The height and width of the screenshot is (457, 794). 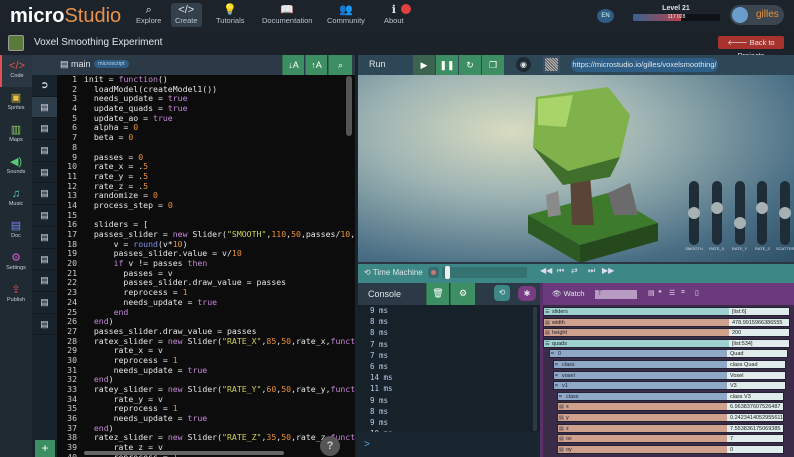 I want to click on watch-row: ⌗ class class Quad, so click(x=669, y=364).